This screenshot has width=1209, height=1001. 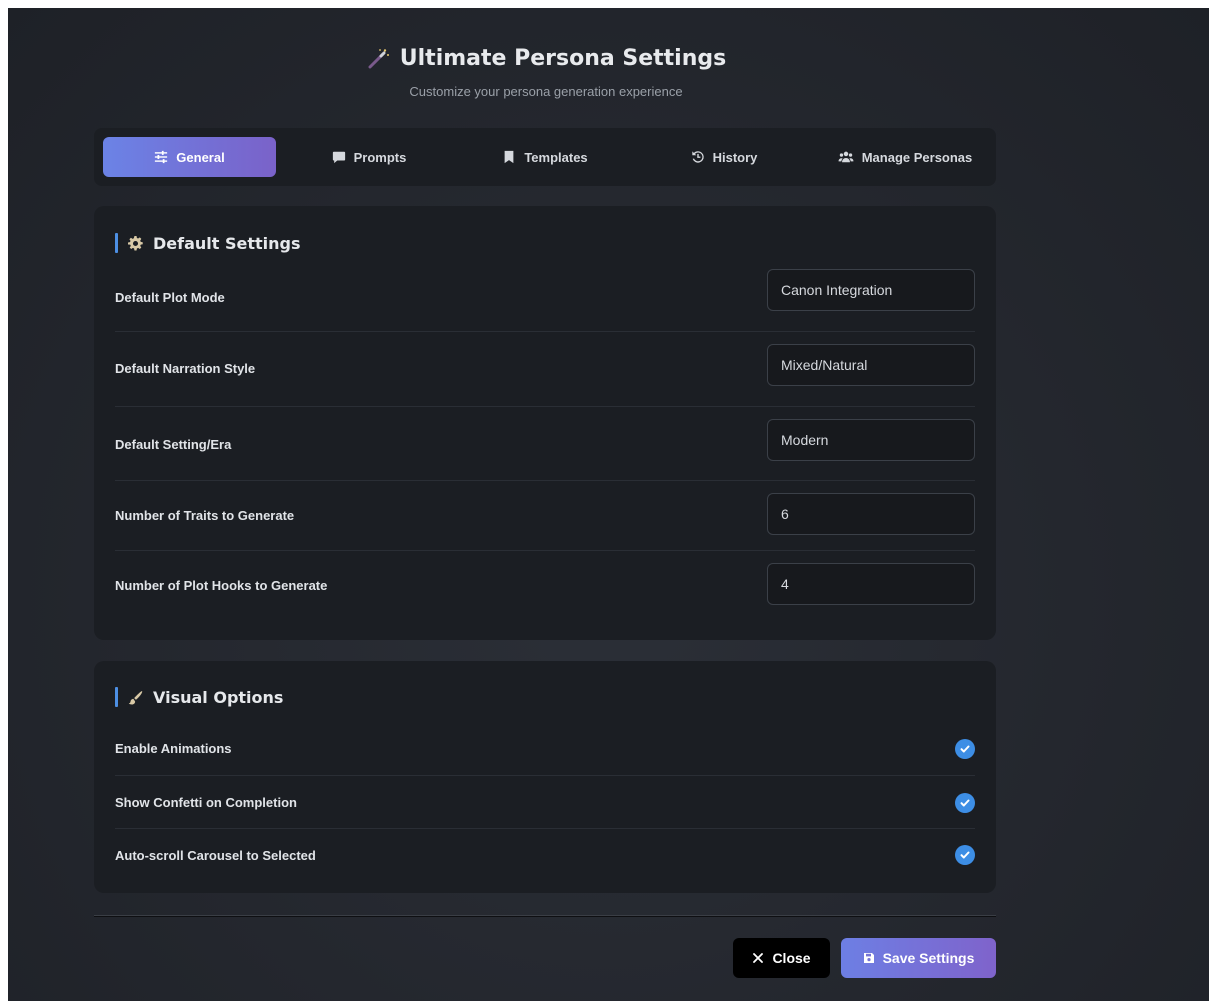 What do you see at coordinates (380, 157) in the screenshot?
I see `tab-label: Prompts` at bounding box center [380, 157].